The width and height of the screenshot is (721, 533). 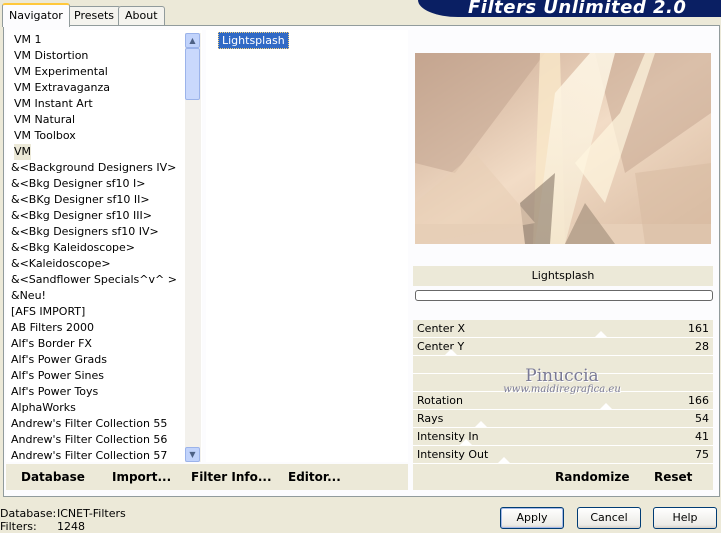 I want to click on category-item: VM, so click(x=23, y=152).